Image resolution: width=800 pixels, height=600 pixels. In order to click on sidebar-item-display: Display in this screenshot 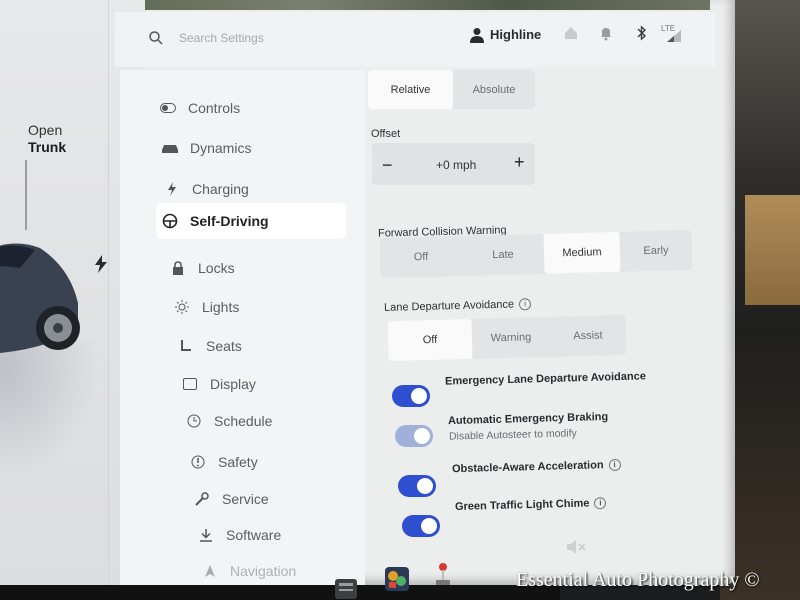, I will do `click(276, 384)`.